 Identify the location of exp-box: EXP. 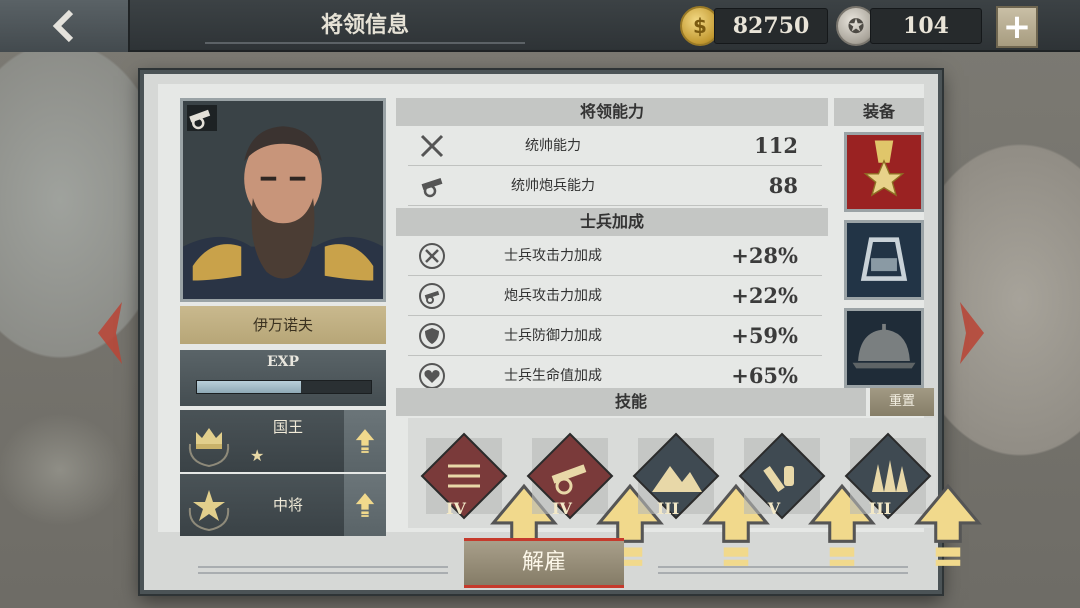
(283, 378).